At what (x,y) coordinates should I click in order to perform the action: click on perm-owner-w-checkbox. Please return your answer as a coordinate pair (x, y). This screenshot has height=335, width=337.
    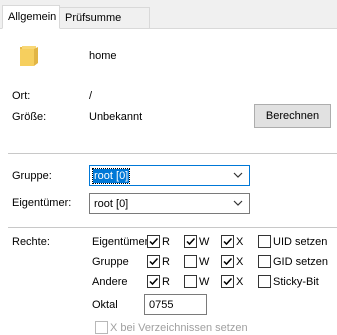
    Looking at the image, I should click on (190, 241).